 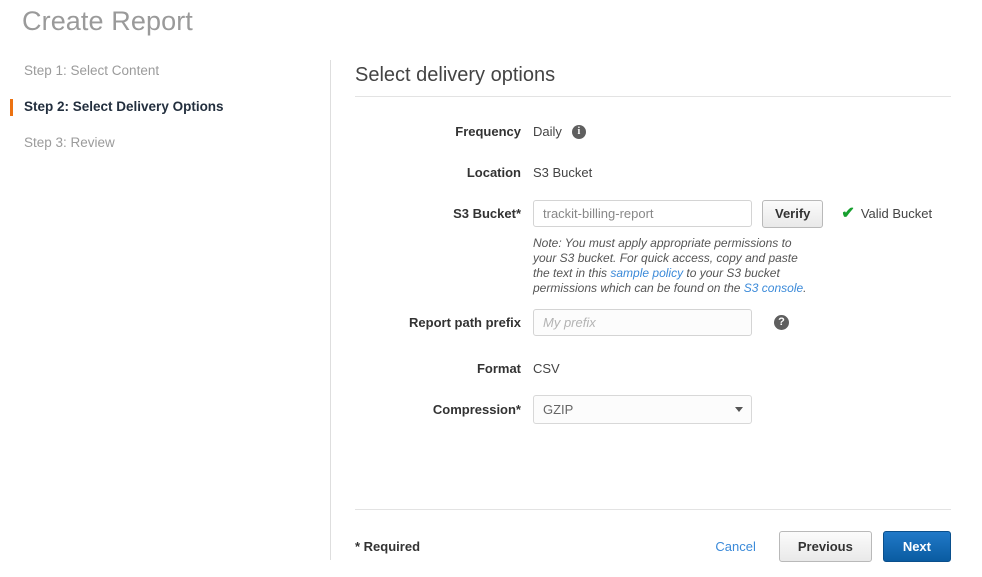 I want to click on bucket-validation-status: ✔ Valid Bucket, so click(x=887, y=213).